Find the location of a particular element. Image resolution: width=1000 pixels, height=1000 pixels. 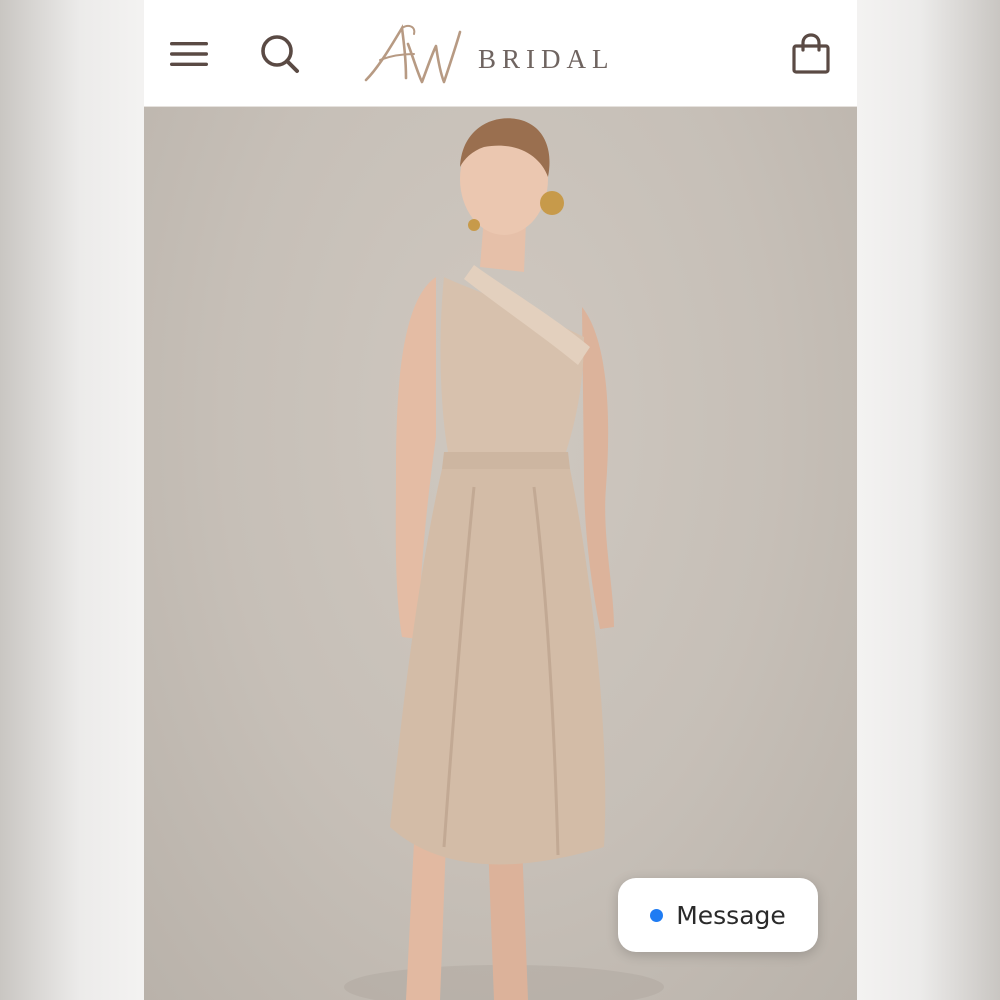

shopping-bag-icon is located at coordinates (811, 53).